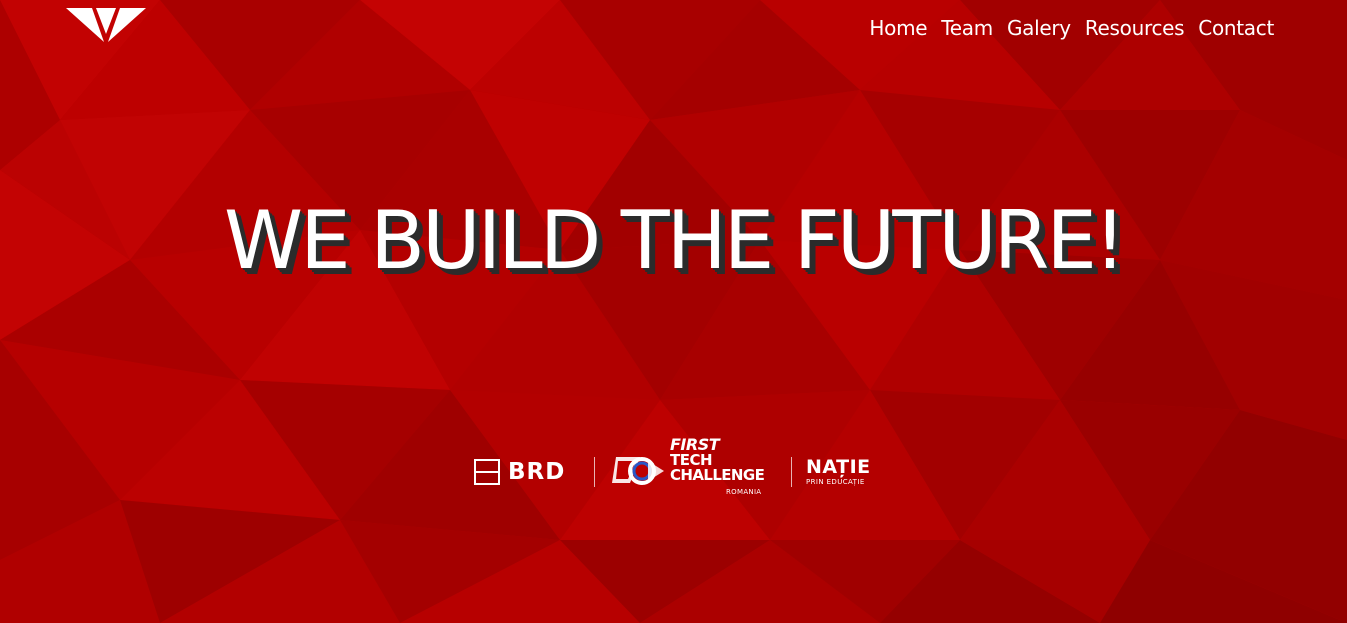  I want to click on natie-subtitle-label: PRIN EDUCAȚIE, so click(835, 482).